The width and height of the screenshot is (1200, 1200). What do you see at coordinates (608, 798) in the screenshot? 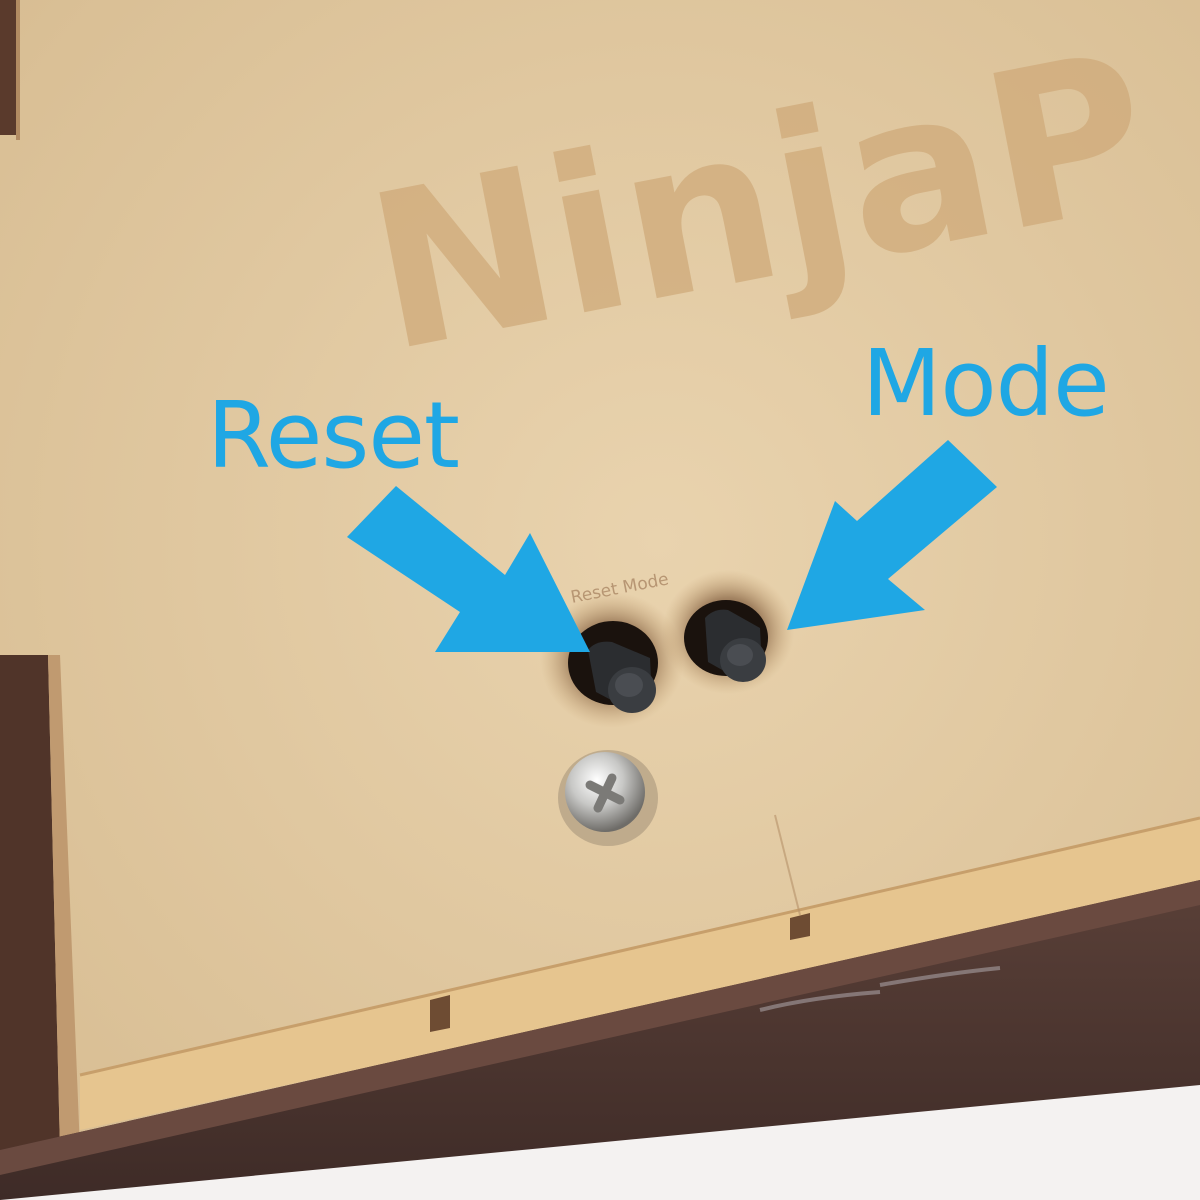
I see `screw` at bounding box center [608, 798].